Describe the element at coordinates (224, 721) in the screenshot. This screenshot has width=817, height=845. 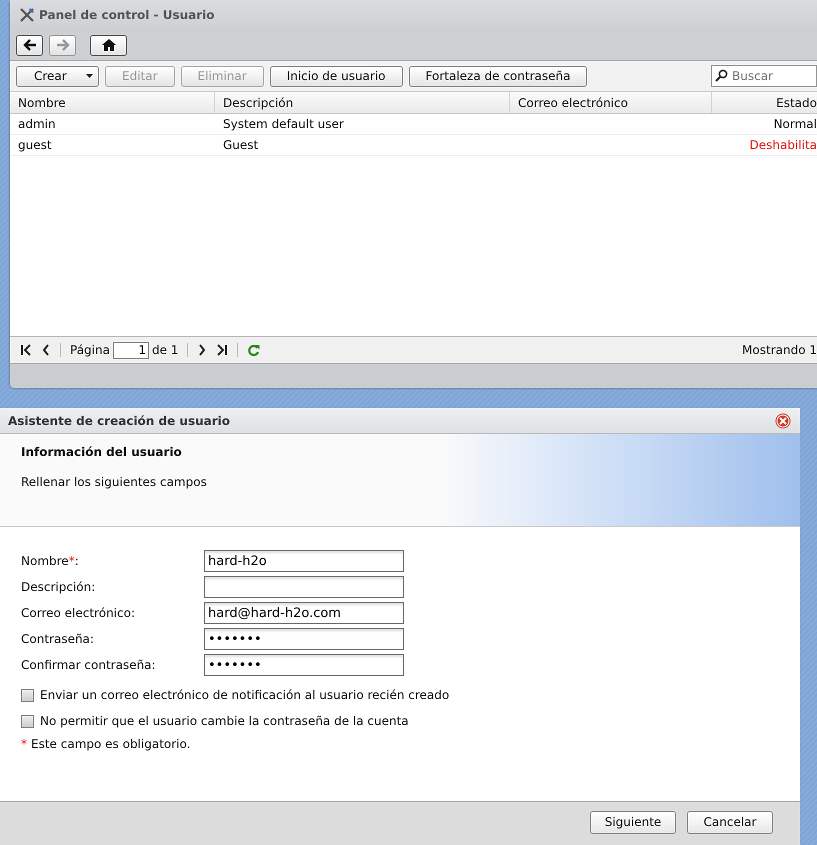
I see `checkbox-label: No permitir que el usuario cambie la contraseña de la cuenta` at that location.